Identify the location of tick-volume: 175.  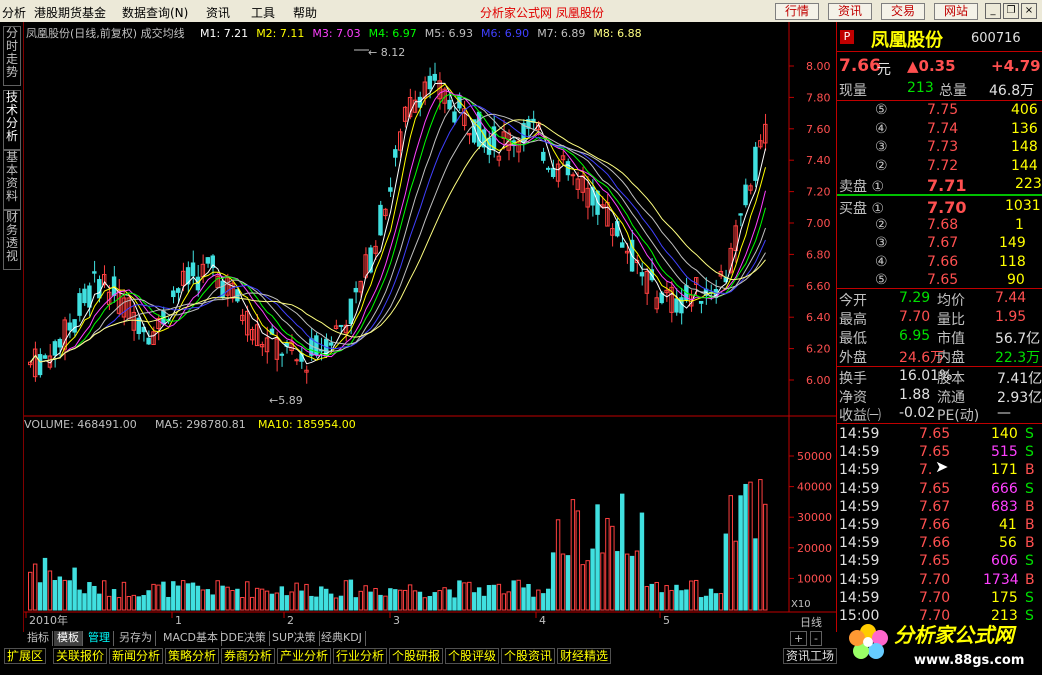
(1004, 597).